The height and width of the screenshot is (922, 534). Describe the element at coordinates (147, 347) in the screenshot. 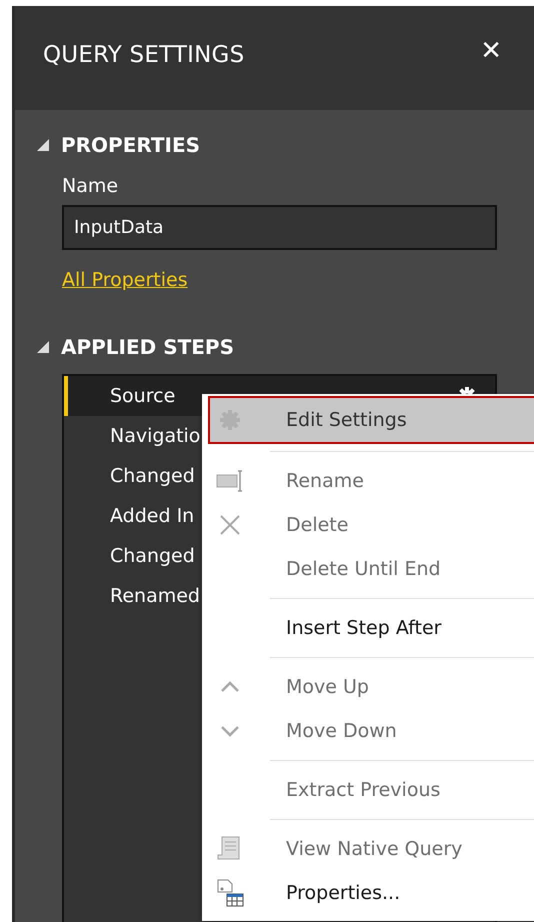

I see `section-heading: APPLIED STEPS` at that location.